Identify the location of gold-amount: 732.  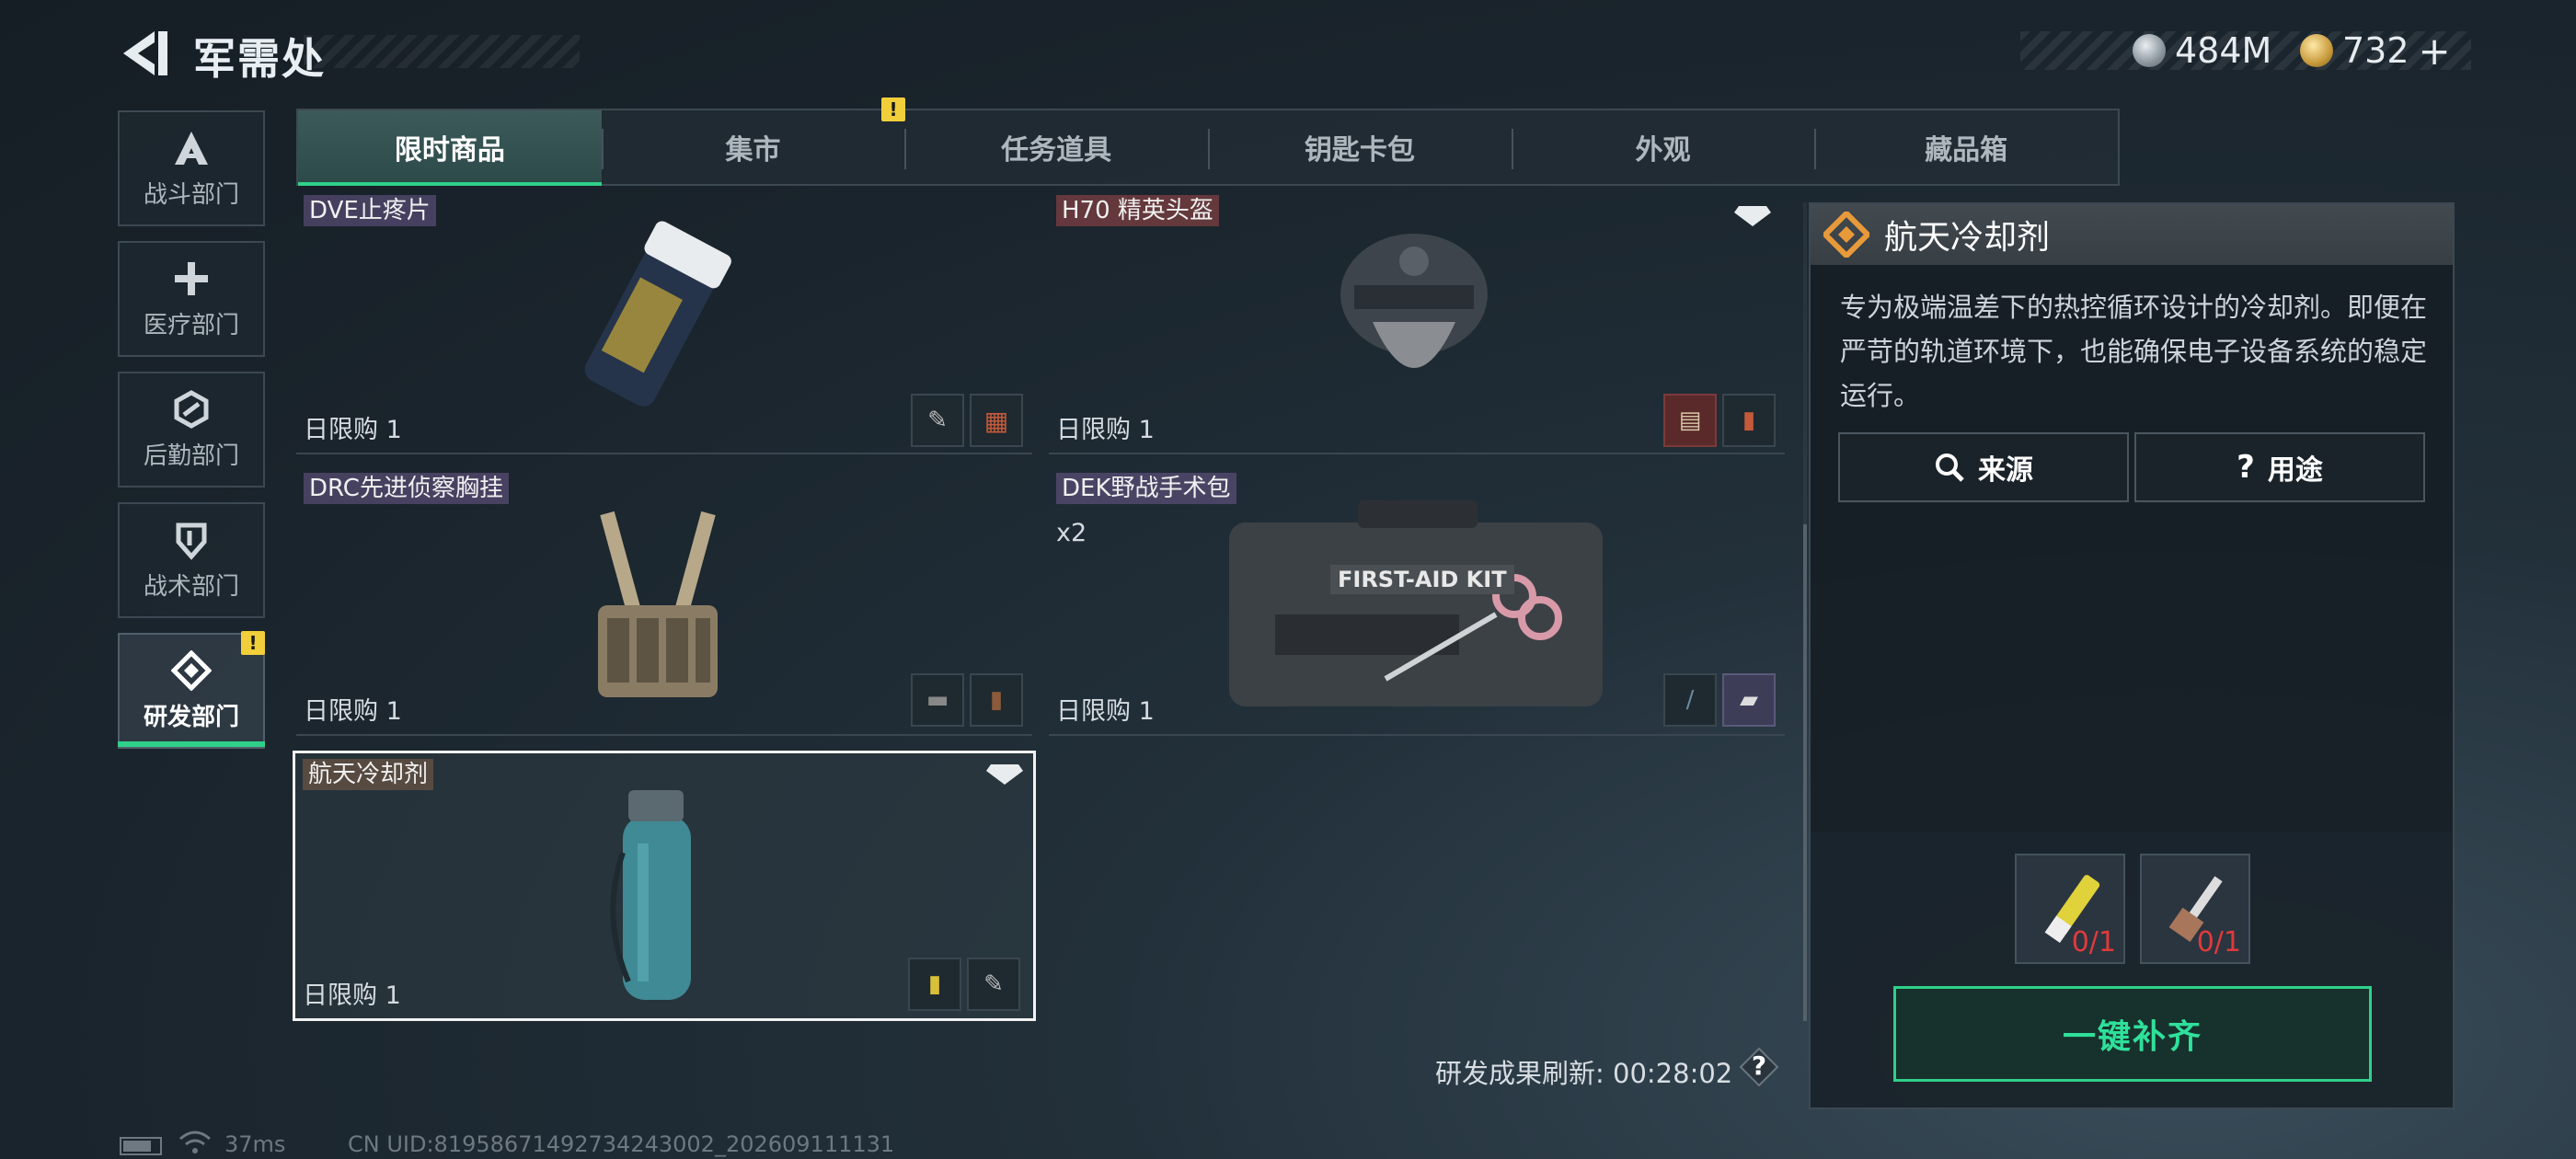
(2375, 50).